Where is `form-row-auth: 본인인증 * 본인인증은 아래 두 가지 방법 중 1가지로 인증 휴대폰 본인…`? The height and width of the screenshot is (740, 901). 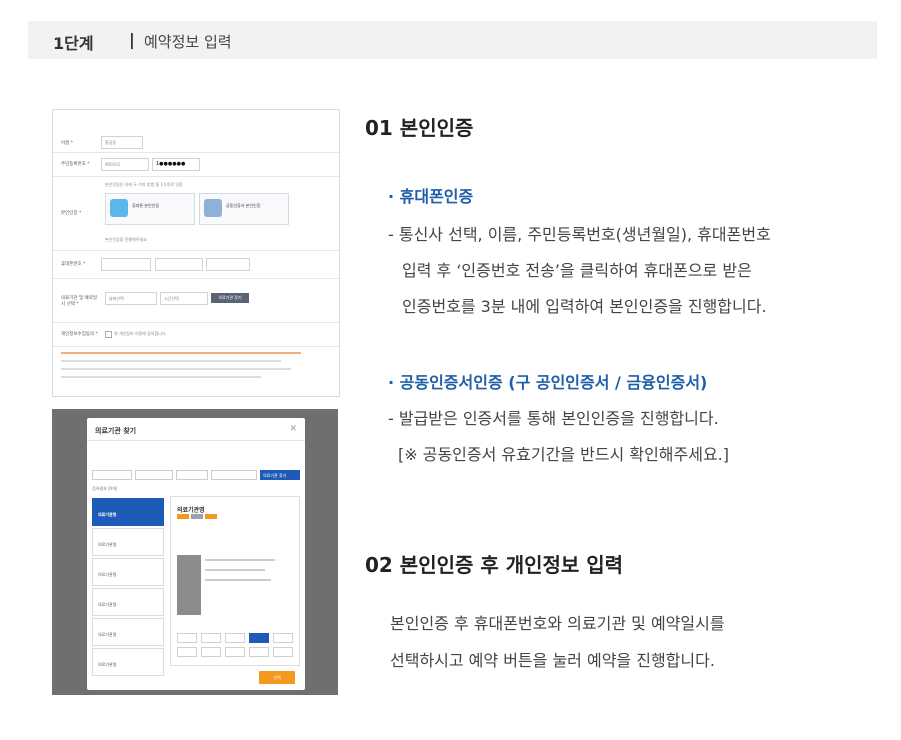
form-row-auth: 본인인증 * 본인인증은 아래 두 가지 방법 중 1가지로 인증 휴대폰 본인… is located at coordinates (196, 213).